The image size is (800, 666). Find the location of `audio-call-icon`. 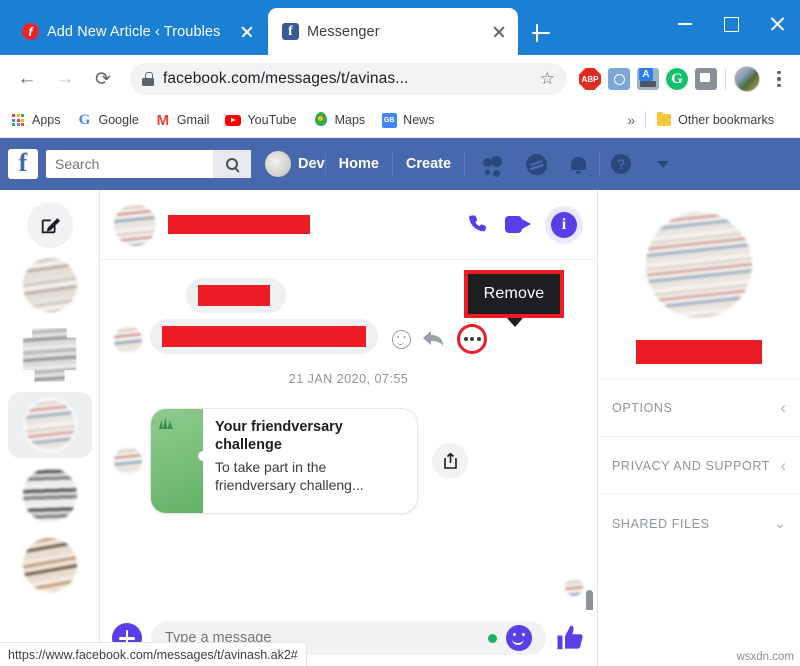

audio-call-icon is located at coordinates (479, 225).